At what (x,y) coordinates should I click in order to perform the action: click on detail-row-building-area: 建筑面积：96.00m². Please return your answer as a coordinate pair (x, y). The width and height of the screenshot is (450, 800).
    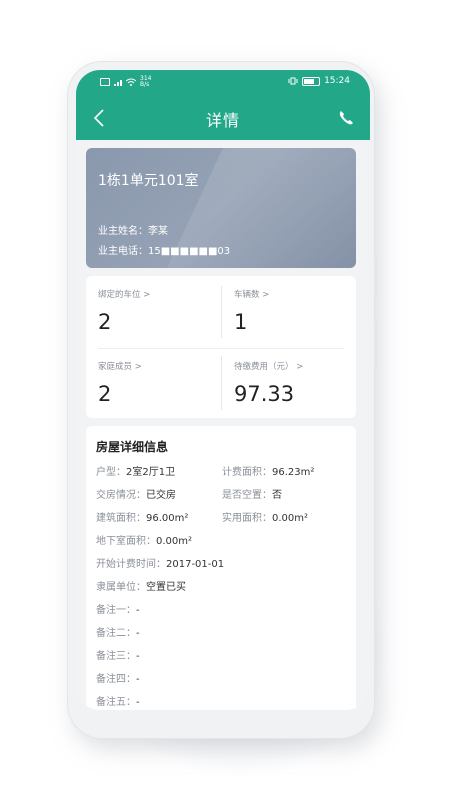
    Looking at the image, I should click on (142, 516).